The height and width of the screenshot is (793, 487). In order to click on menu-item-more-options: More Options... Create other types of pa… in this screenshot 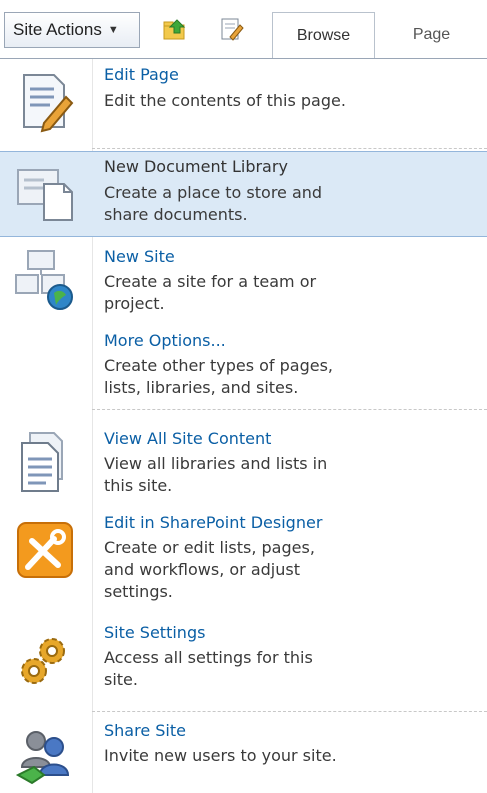, I will do `click(243, 363)`.